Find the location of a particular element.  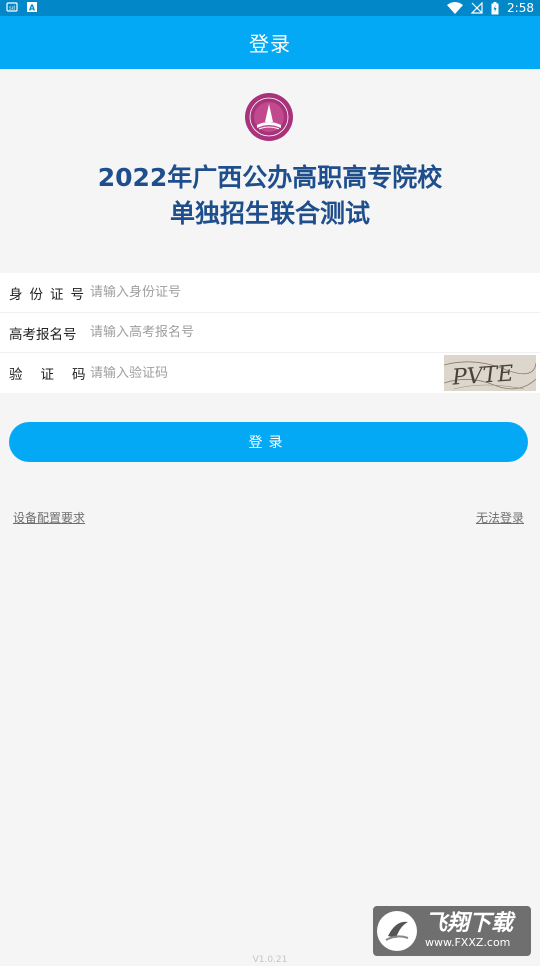

watermark: 飞翔下载 www.FXXZ.com is located at coordinates (452, 931).